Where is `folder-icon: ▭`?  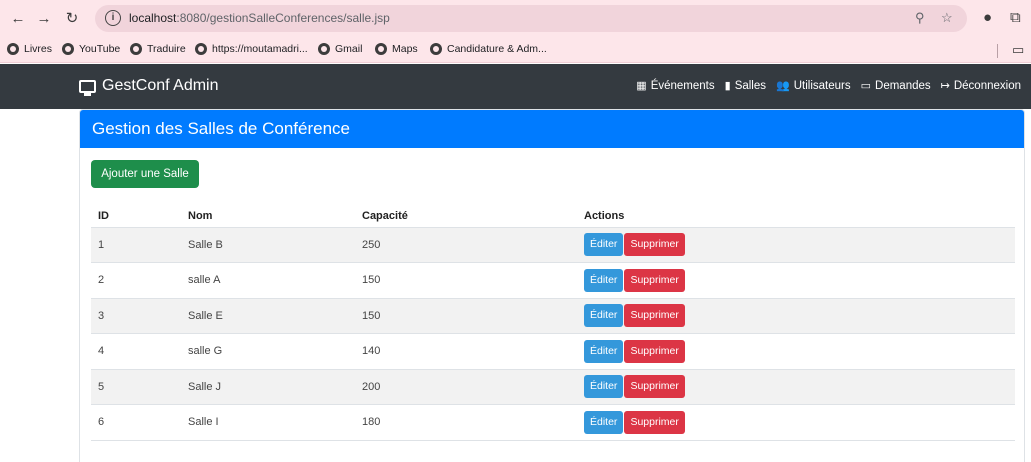
folder-icon: ▭ is located at coordinates (1018, 50).